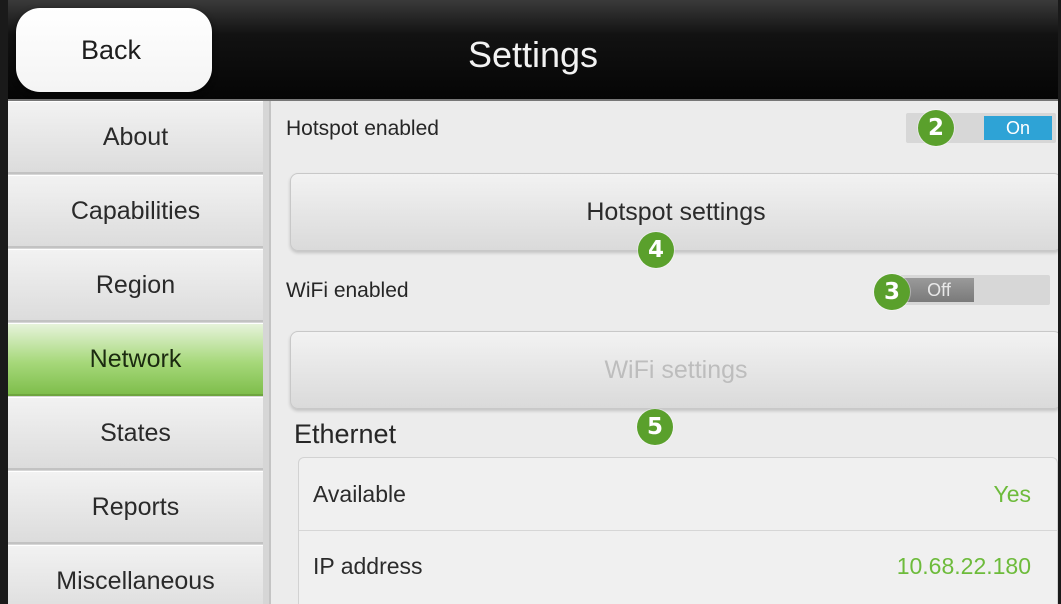 The width and height of the screenshot is (1061, 604). What do you see at coordinates (939, 290) in the screenshot?
I see `wifi-toggle-state: Off` at bounding box center [939, 290].